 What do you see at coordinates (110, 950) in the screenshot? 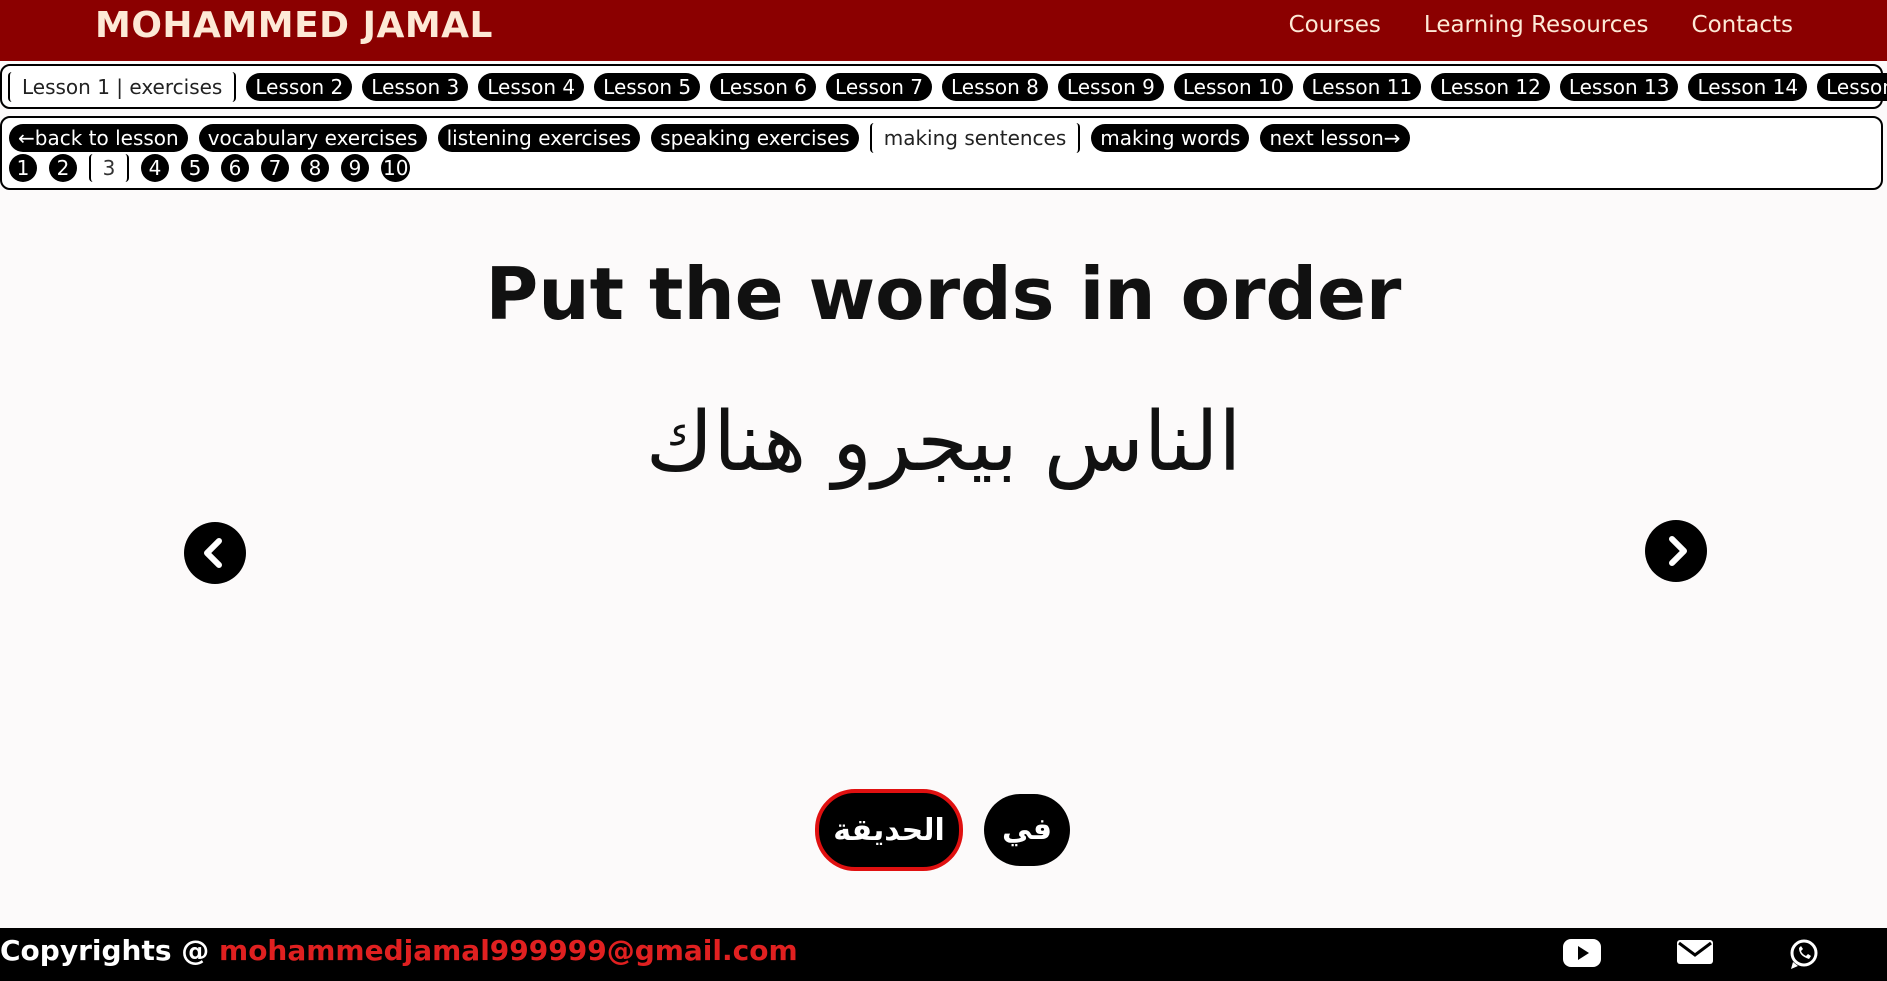
I see `copyright-prefix: Copyrights @` at bounding box center [110, 950].